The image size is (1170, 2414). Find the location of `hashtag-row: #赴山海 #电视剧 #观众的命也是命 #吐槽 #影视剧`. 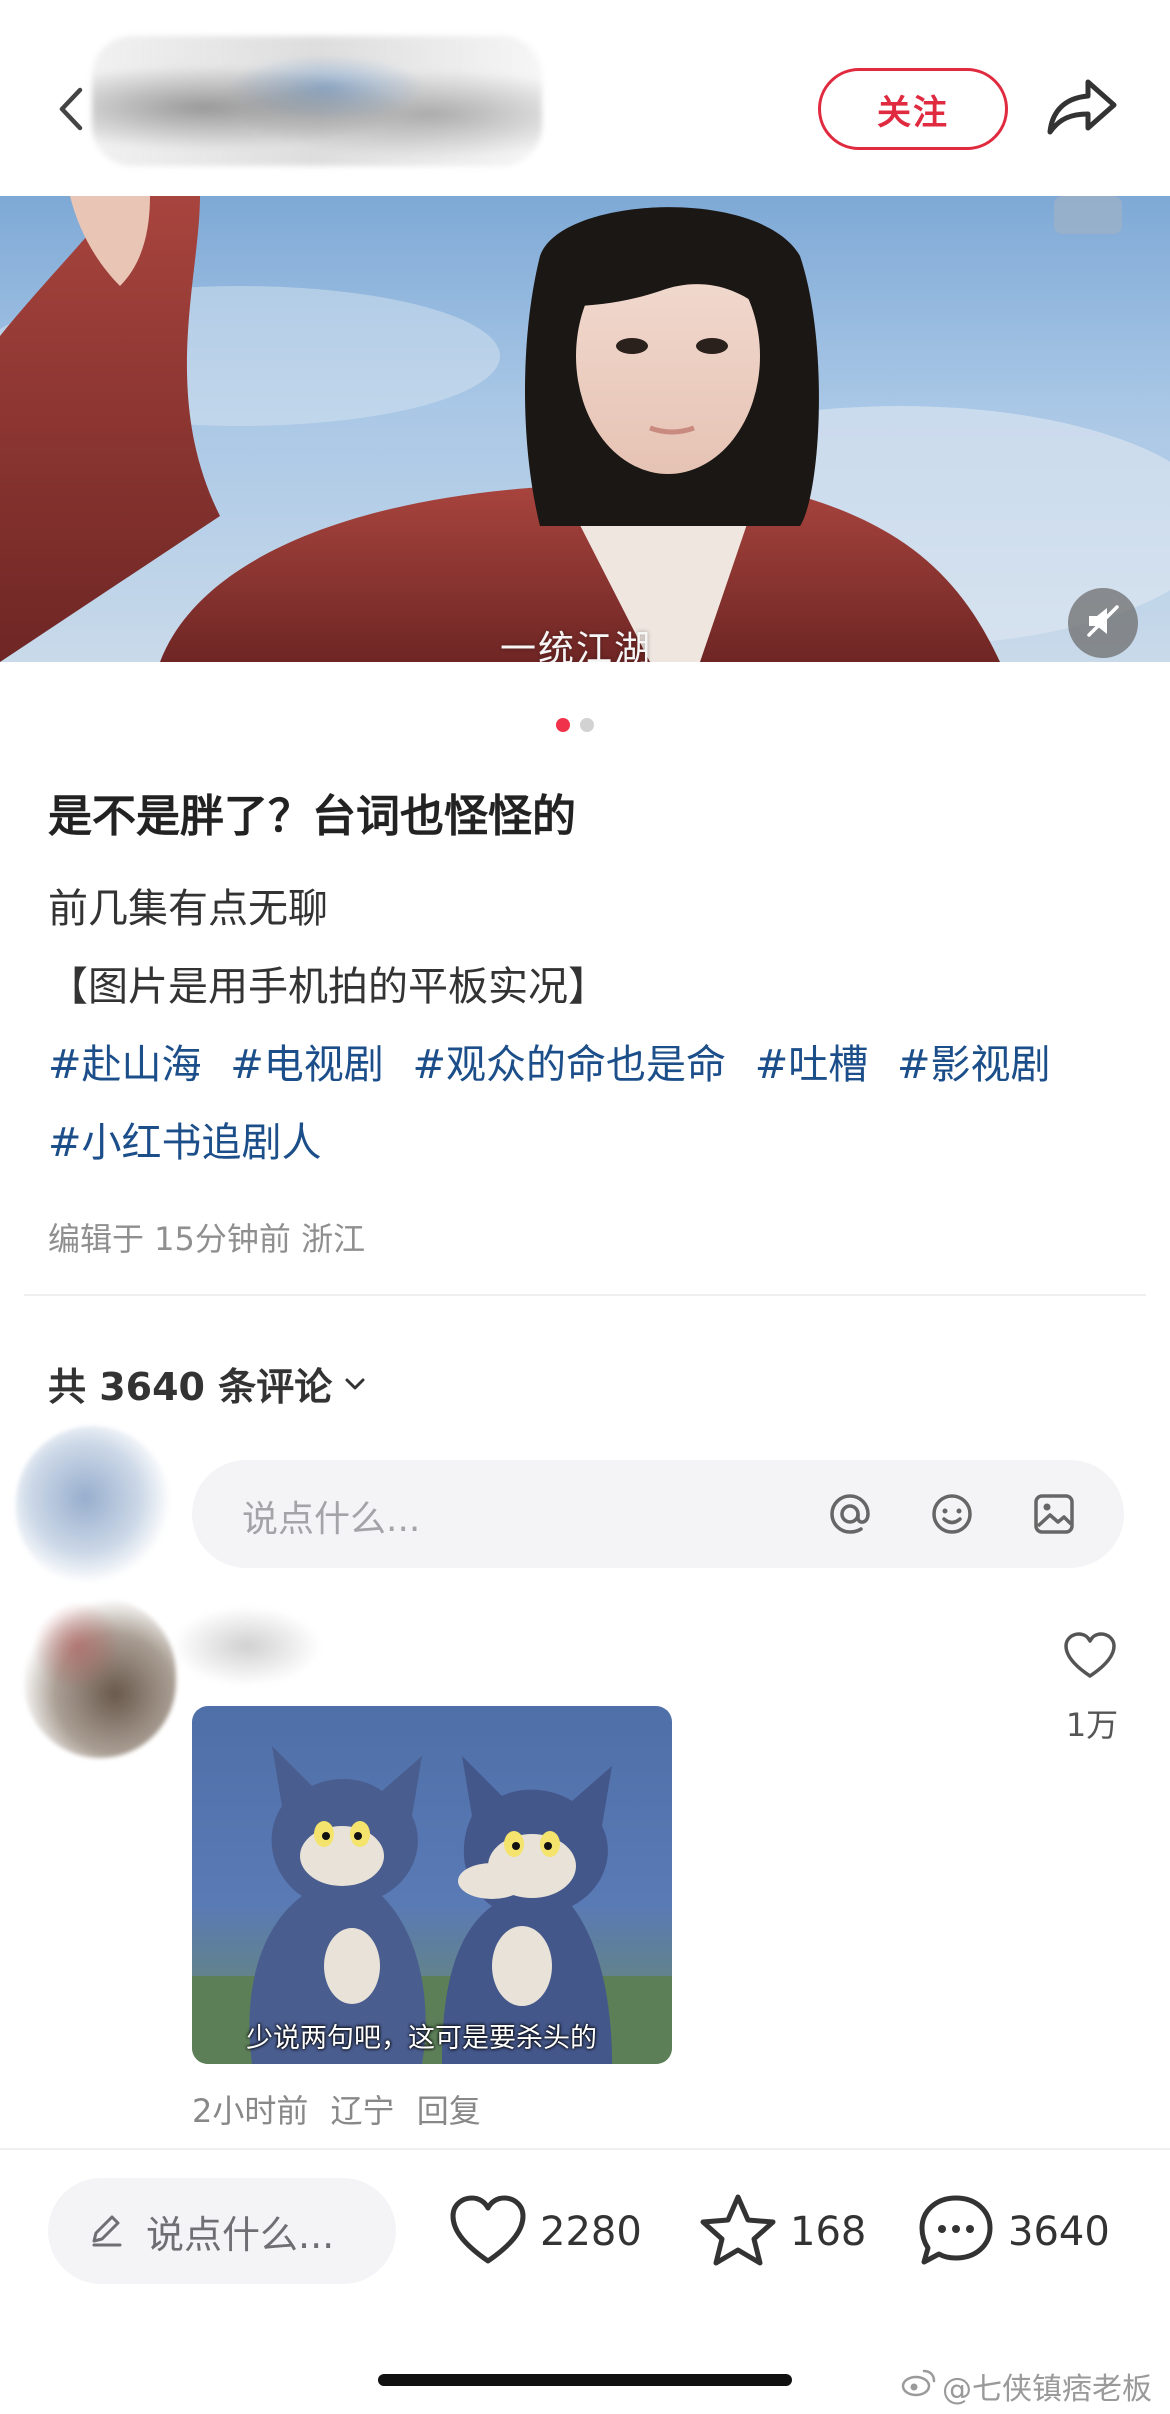

hashtag-row: #赴山海 #电视剧 #观众的命也是命 #吐槽 #影视剧 is located at coordinates (557, 1061).